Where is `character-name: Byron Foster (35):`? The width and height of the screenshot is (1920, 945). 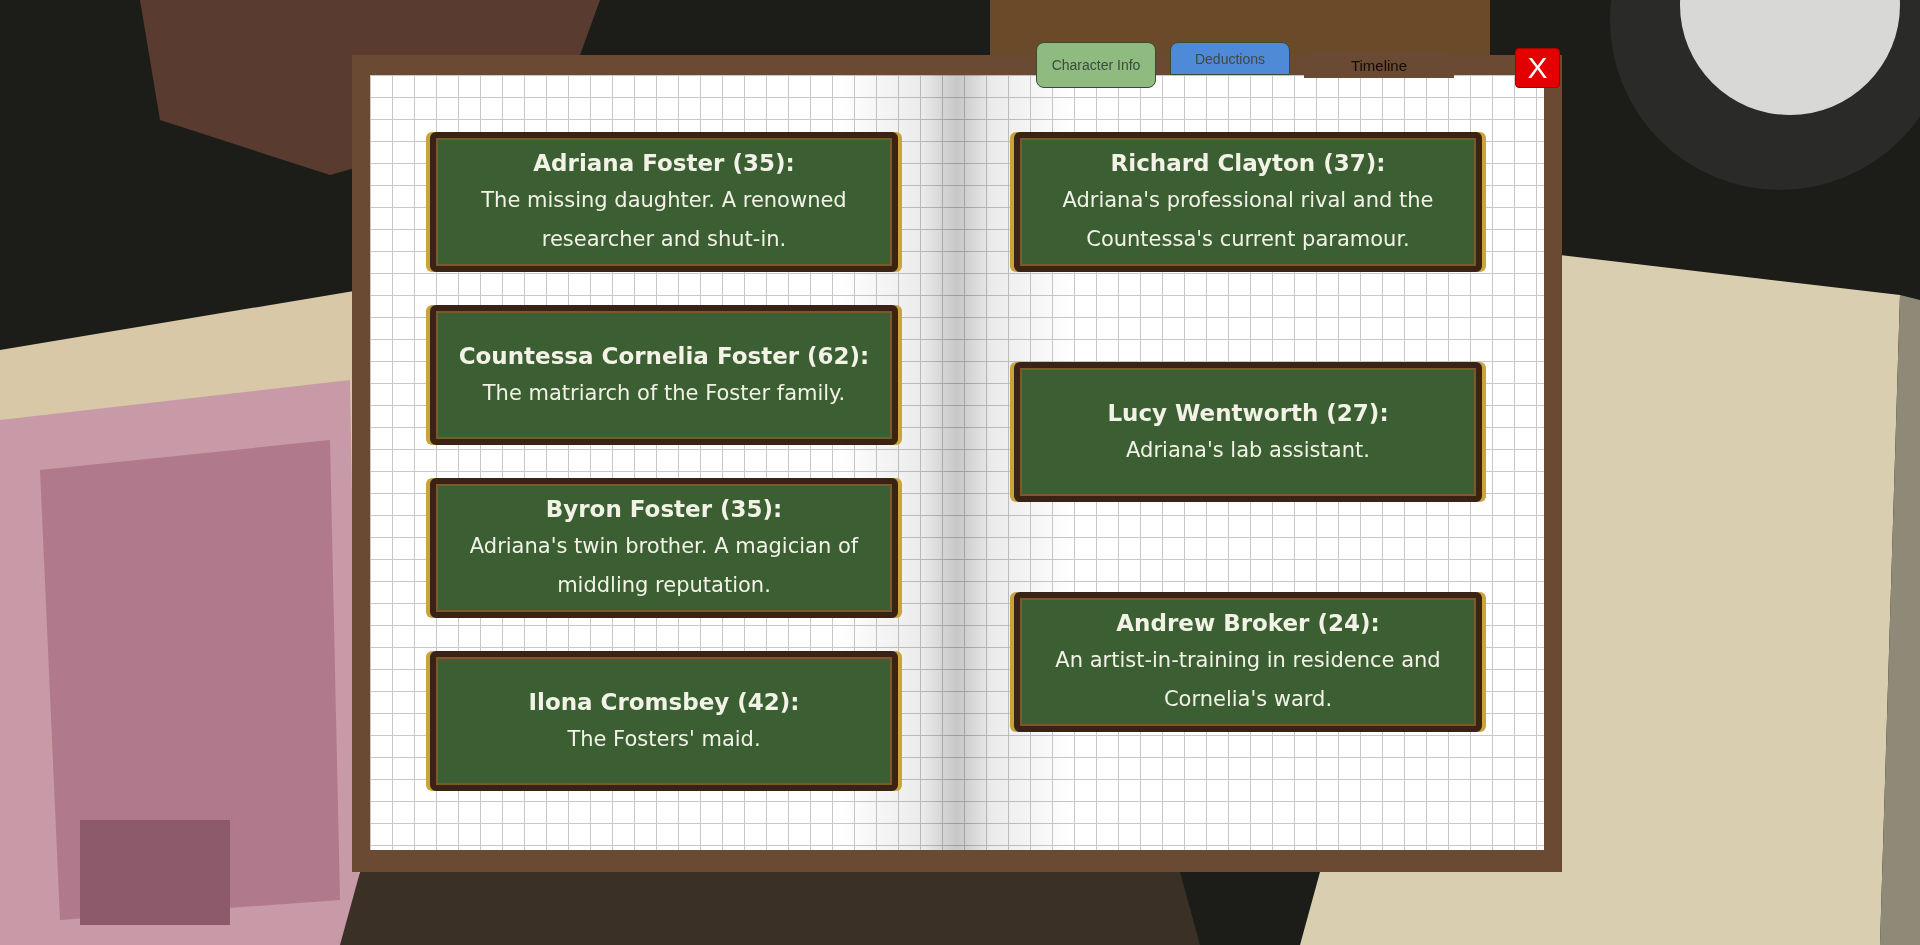 character-name: Byron Foster (35): is located at coordinates (664, 509).